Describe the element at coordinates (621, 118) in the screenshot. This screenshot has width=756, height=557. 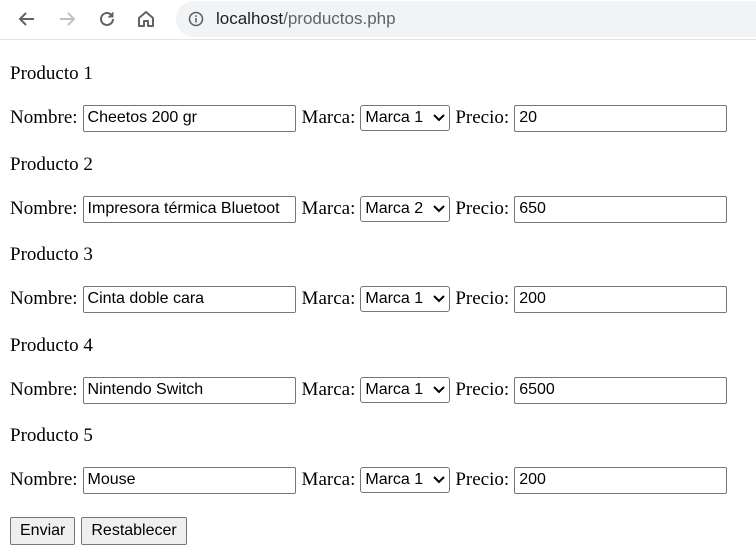
I see `price-input: 20` at that location.